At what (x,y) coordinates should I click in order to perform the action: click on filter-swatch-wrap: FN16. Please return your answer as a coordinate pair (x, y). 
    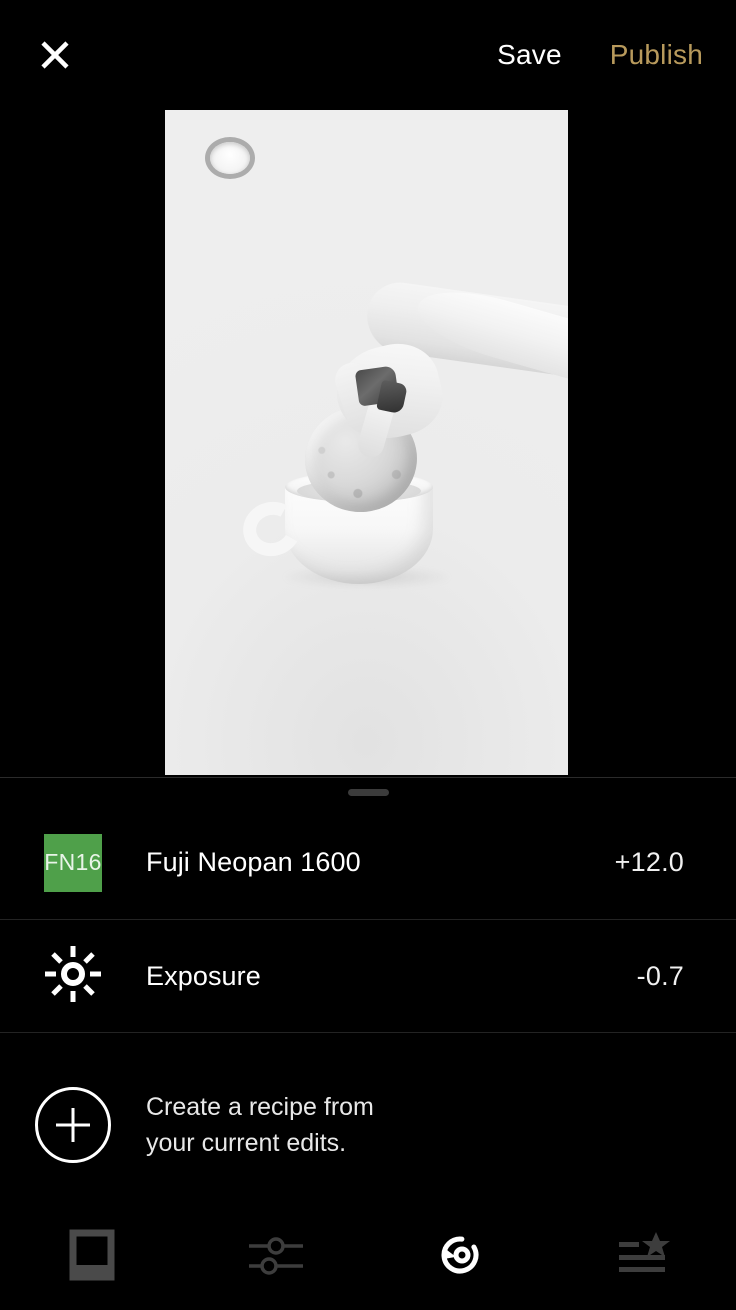
    Looking at the image, I should click on (73, 862).